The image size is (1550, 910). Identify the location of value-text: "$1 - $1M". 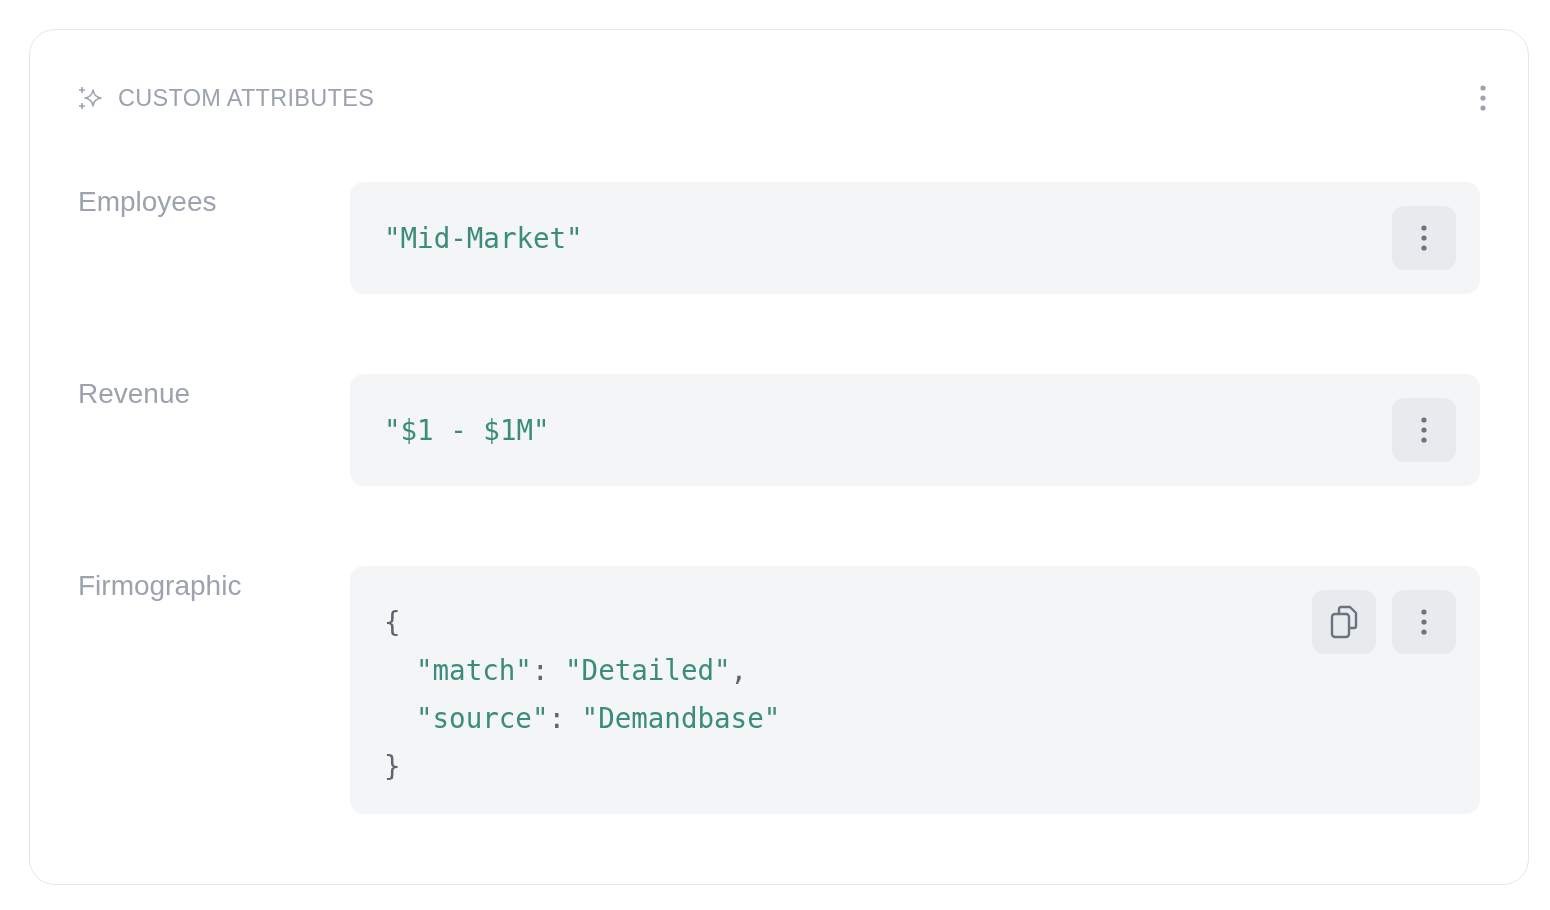
(467, 430).